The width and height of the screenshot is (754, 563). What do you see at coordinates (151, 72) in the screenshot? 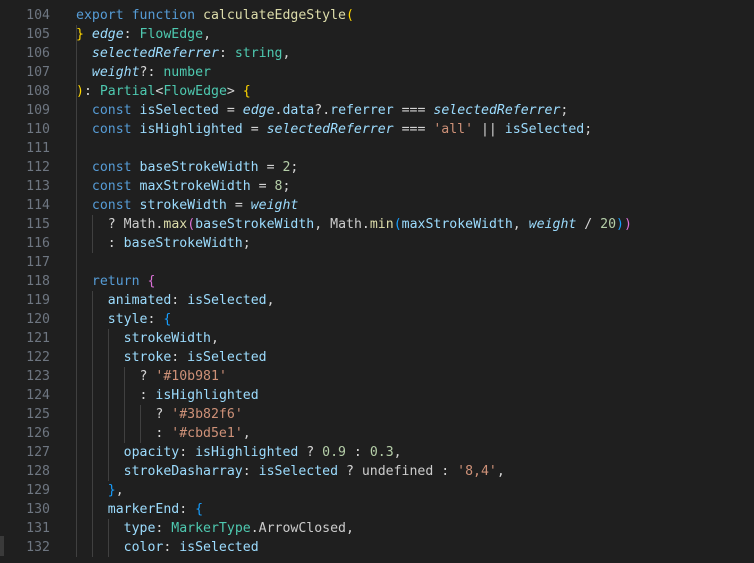
I see `code-token: ?:` at bounding box center [151, 72].